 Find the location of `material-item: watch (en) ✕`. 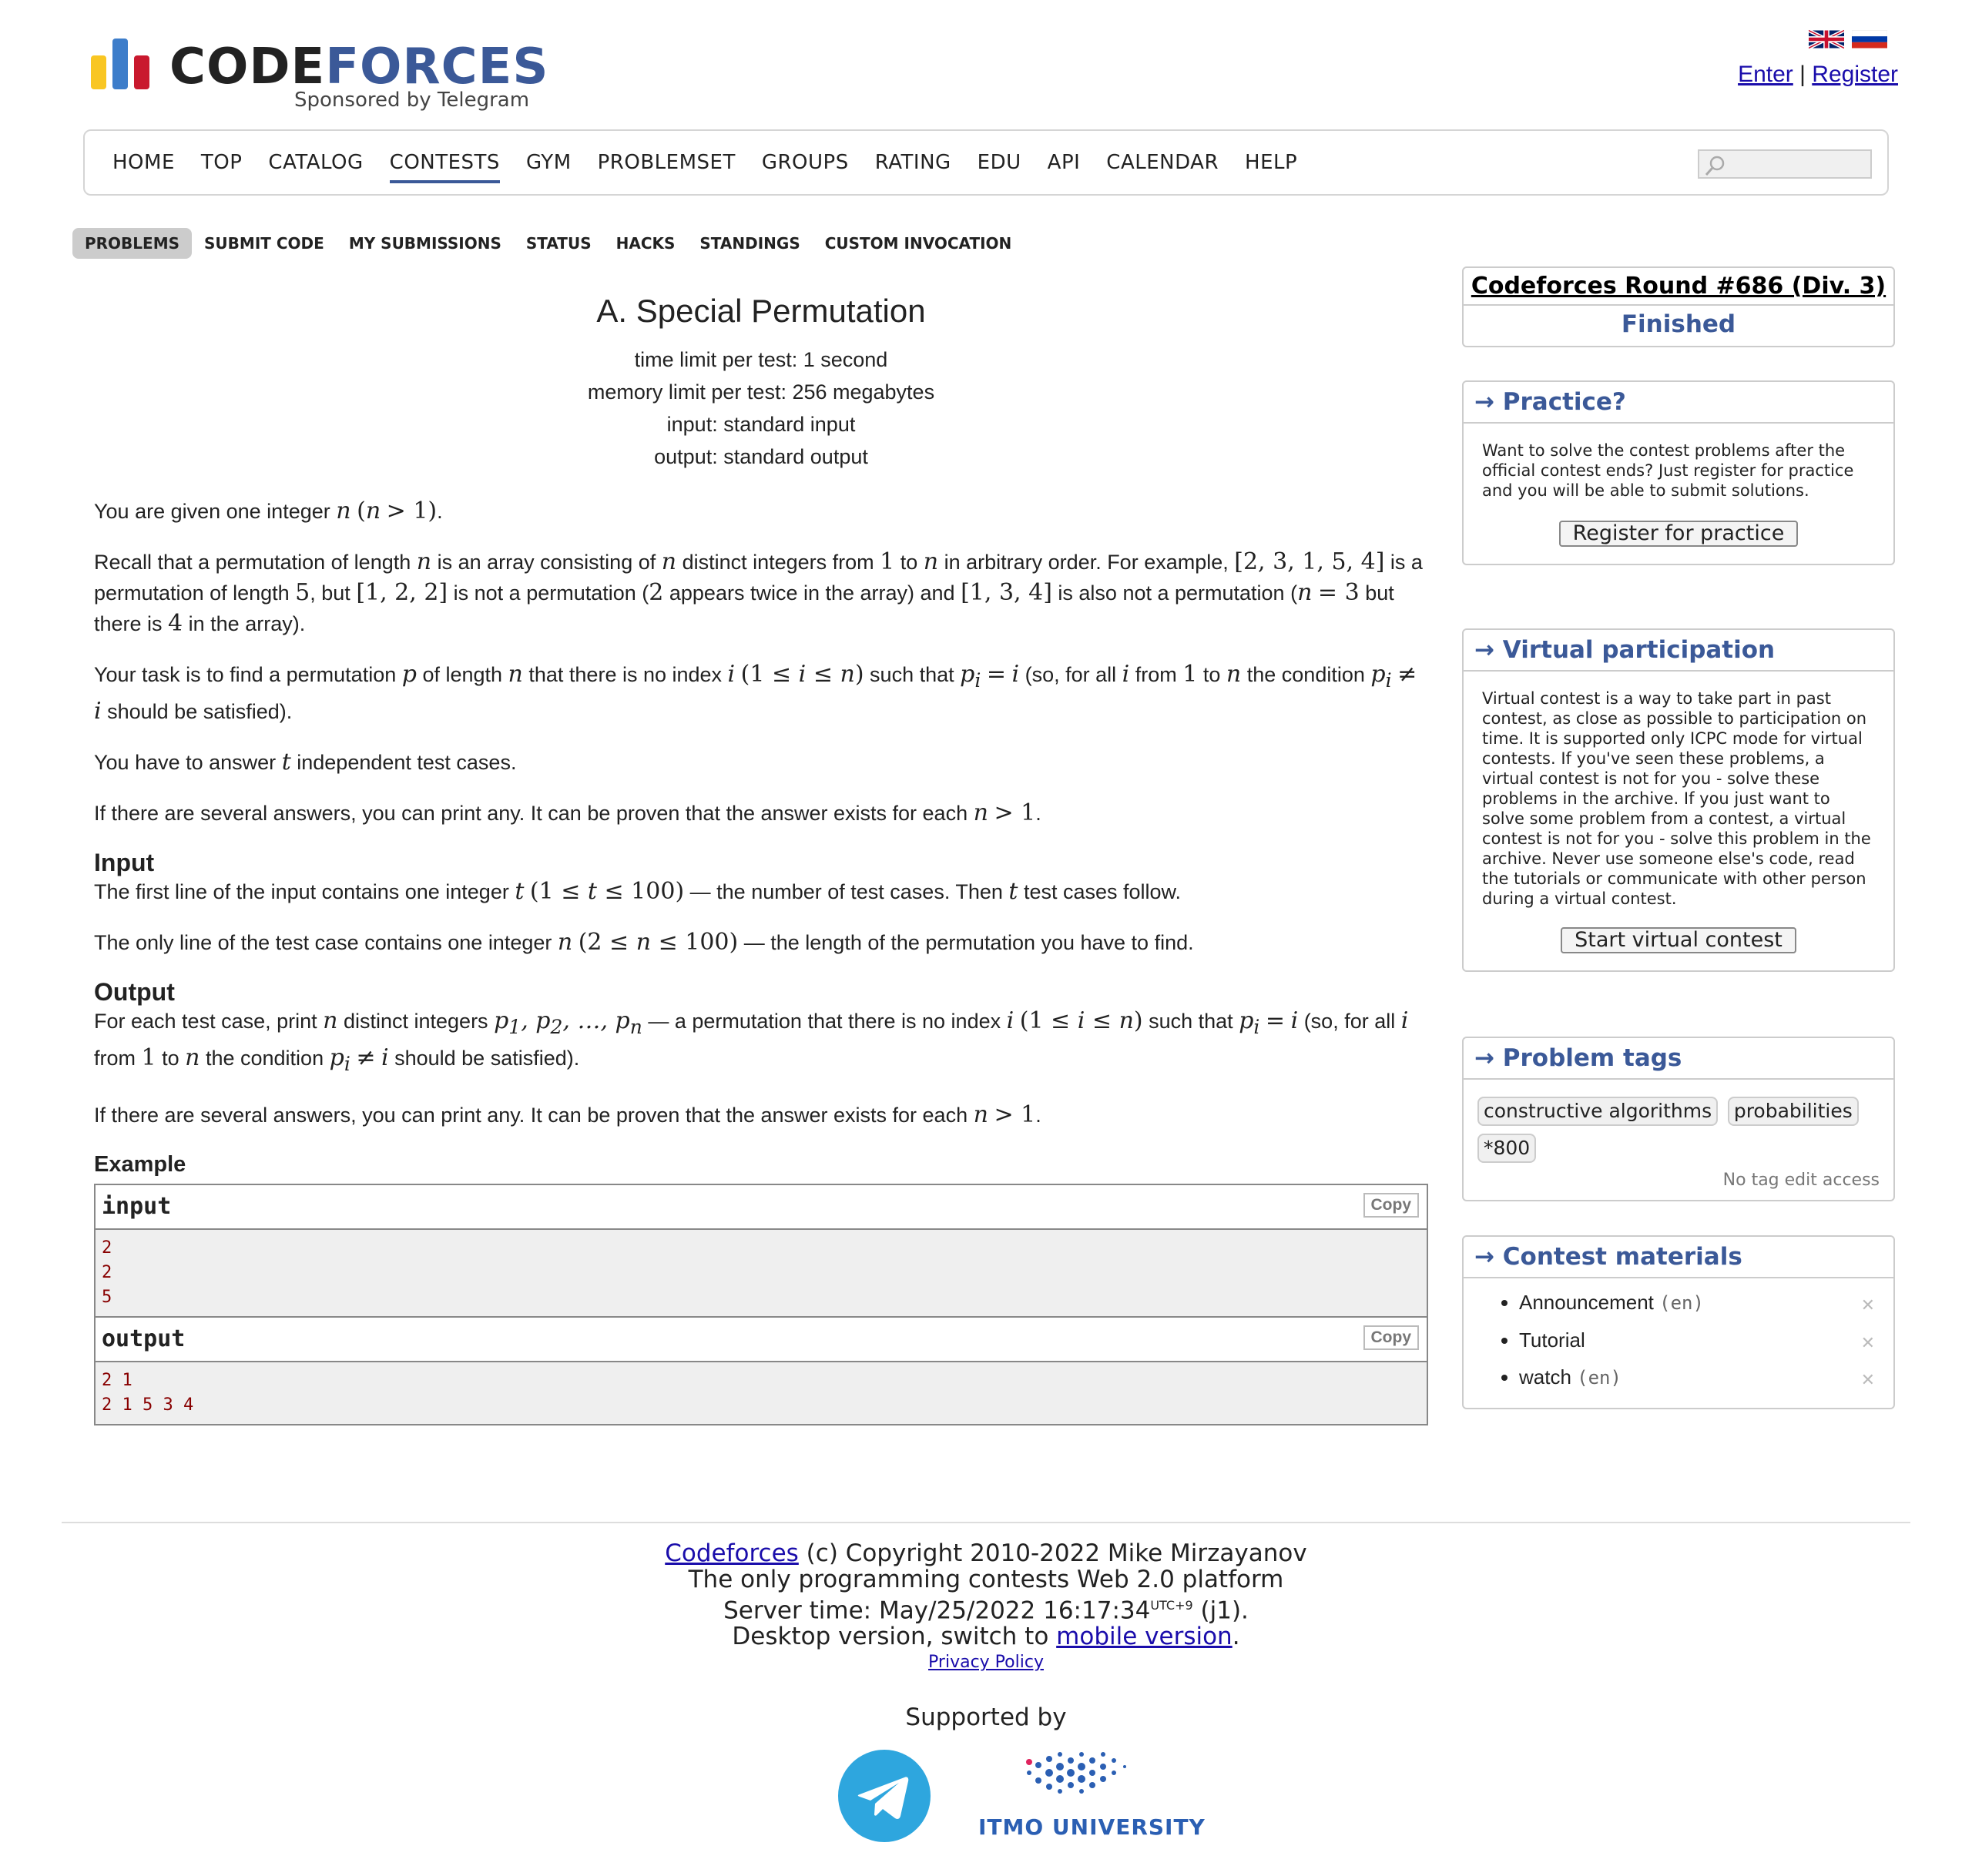

material-item: watch (en) ✕ is located at coordinates (1697, 1377).